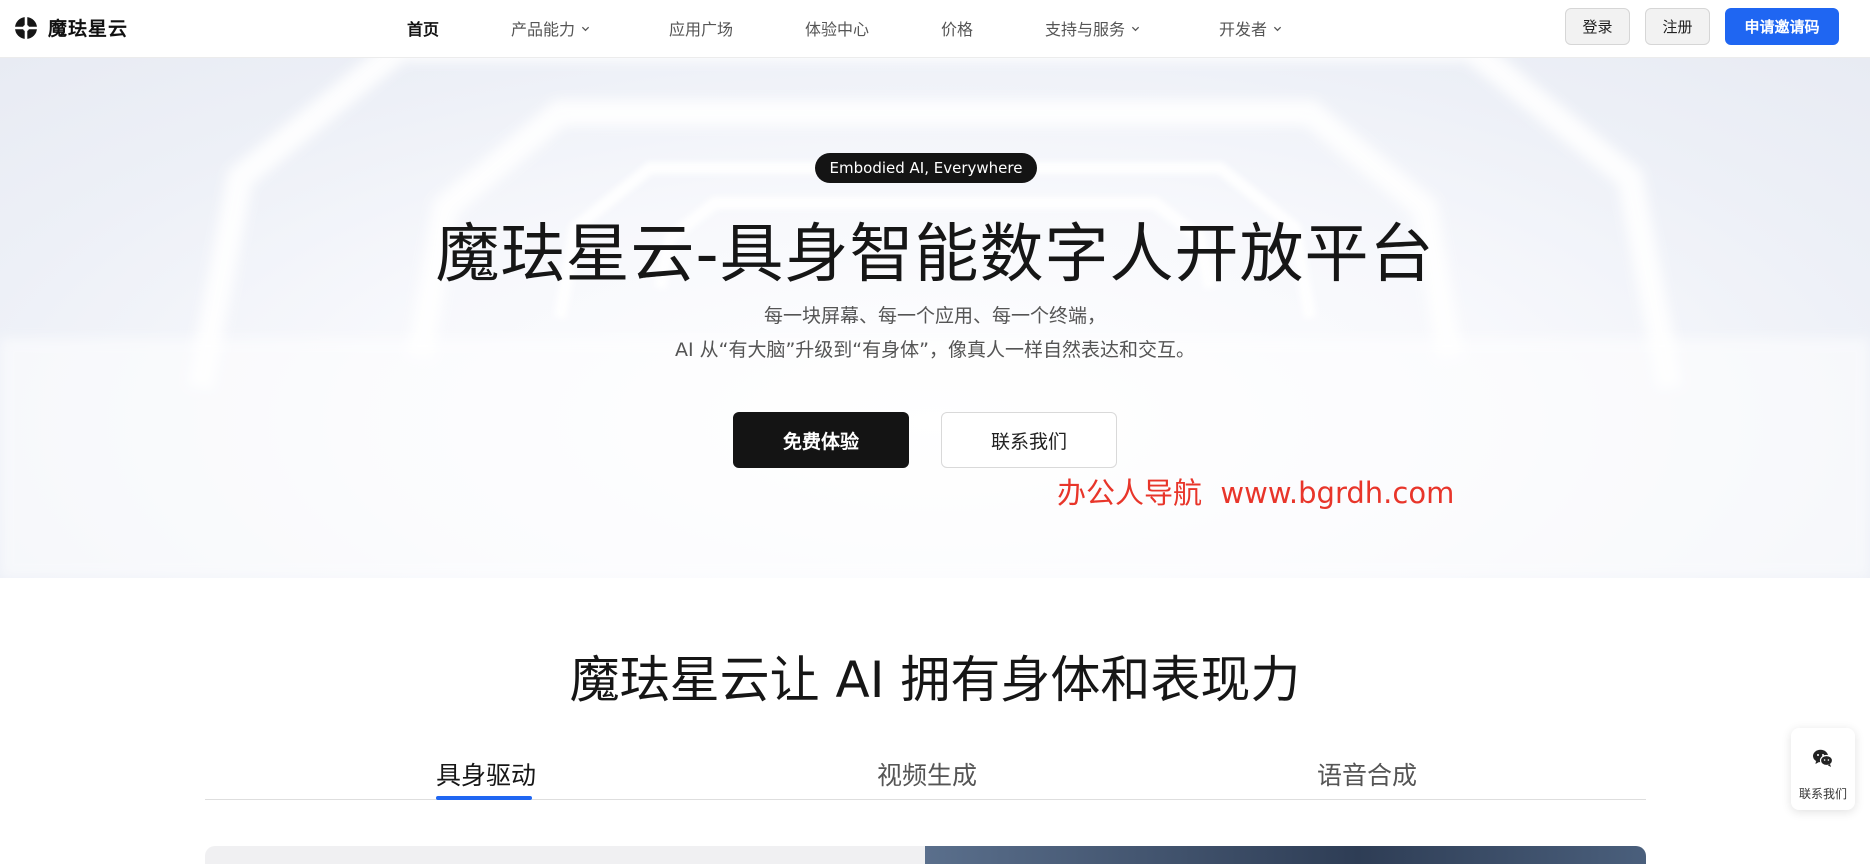 The width and height of the screenshot is (1870, 864). I want to click on nav-item-product: 产品能力, so click(550, 28).